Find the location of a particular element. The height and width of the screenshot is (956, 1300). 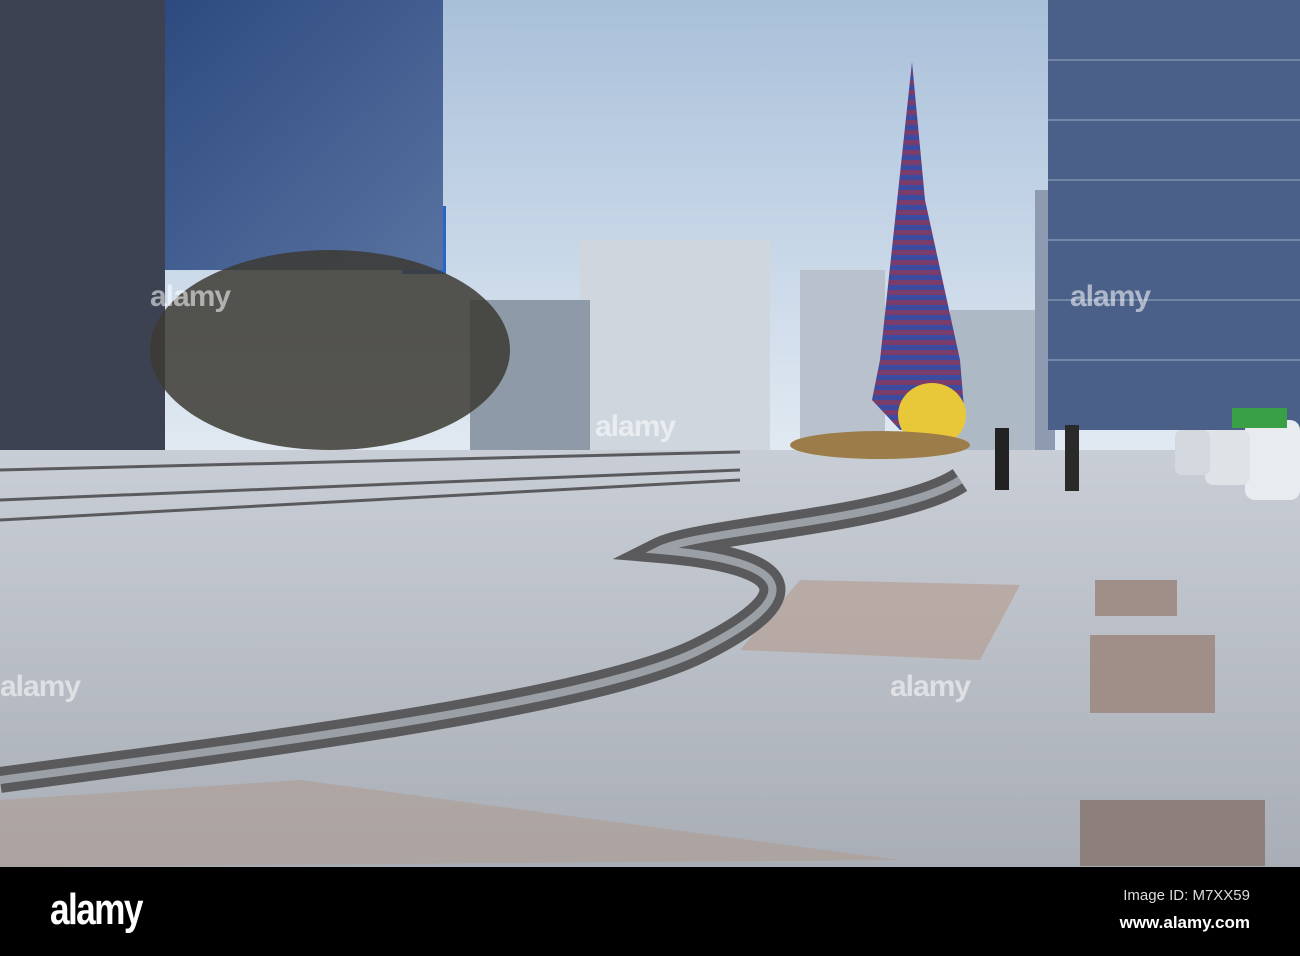

building is located at coordinates (842, 360).